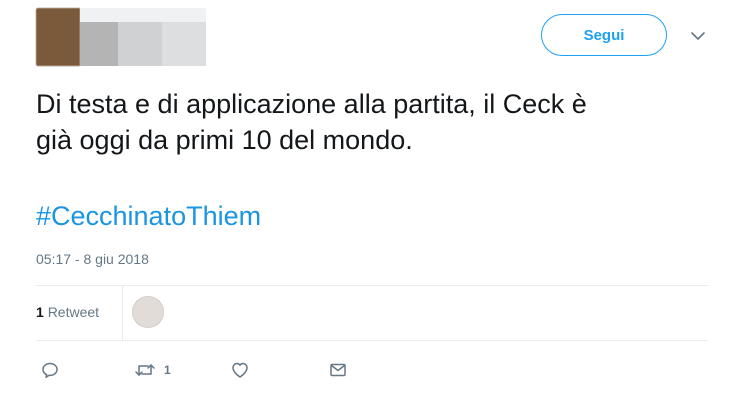  Describe the element at coordinates (372, 313) in the screenshot. I see `tweet-stats: 1 Retweet` at that location.